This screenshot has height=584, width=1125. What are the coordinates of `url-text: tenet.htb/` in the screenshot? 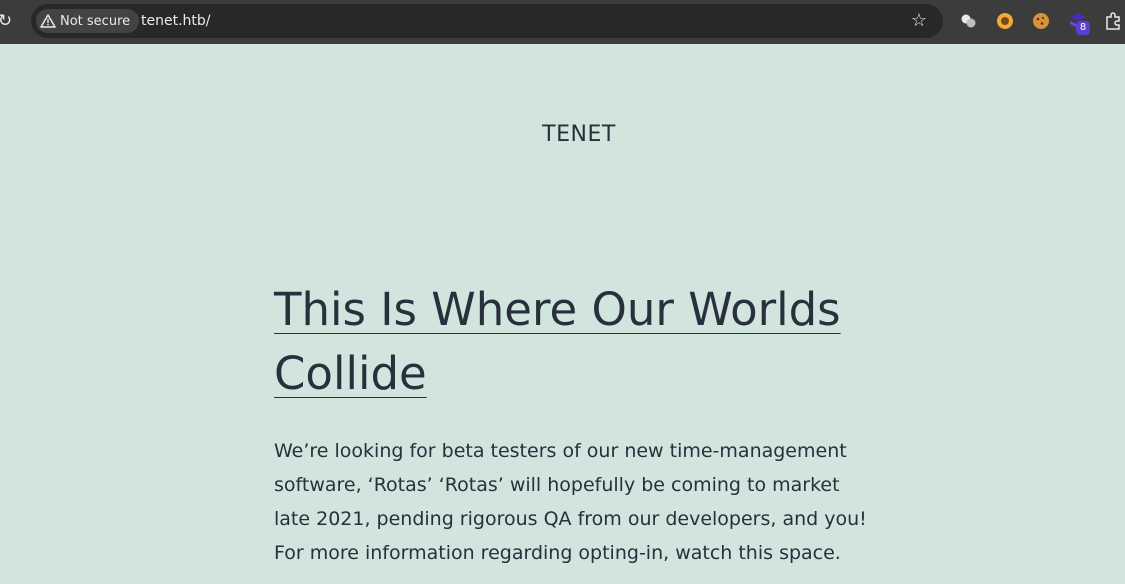 It's located at (176, 21).